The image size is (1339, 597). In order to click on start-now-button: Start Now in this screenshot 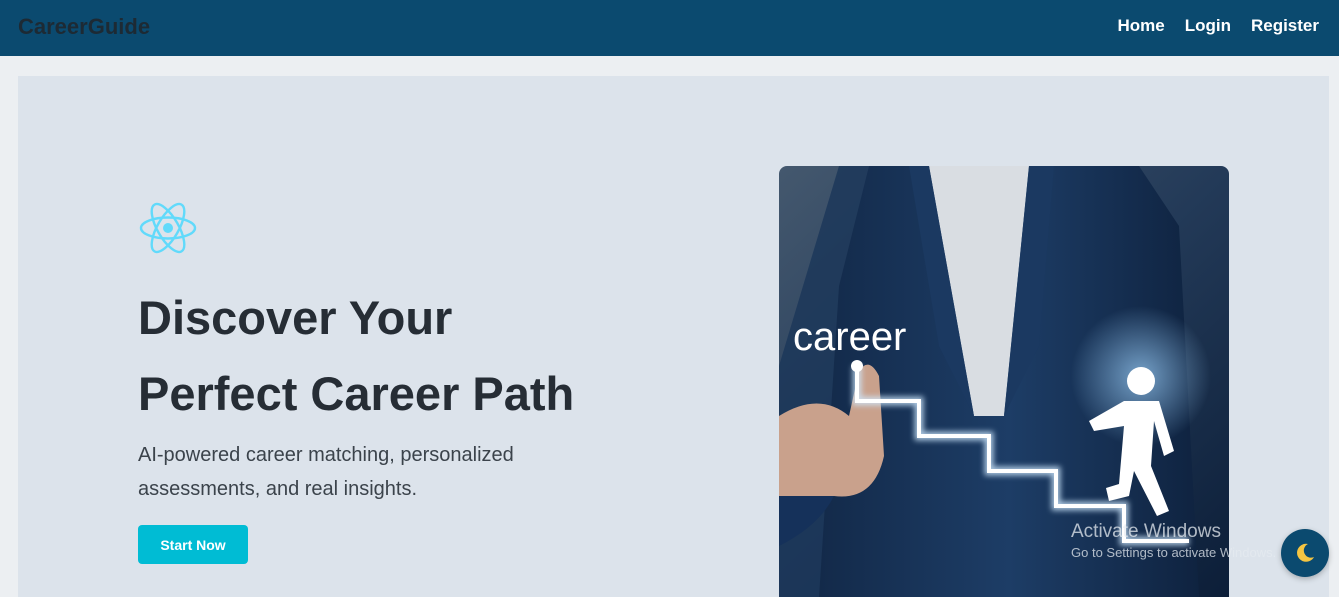, I will do `click(193, 544)`.